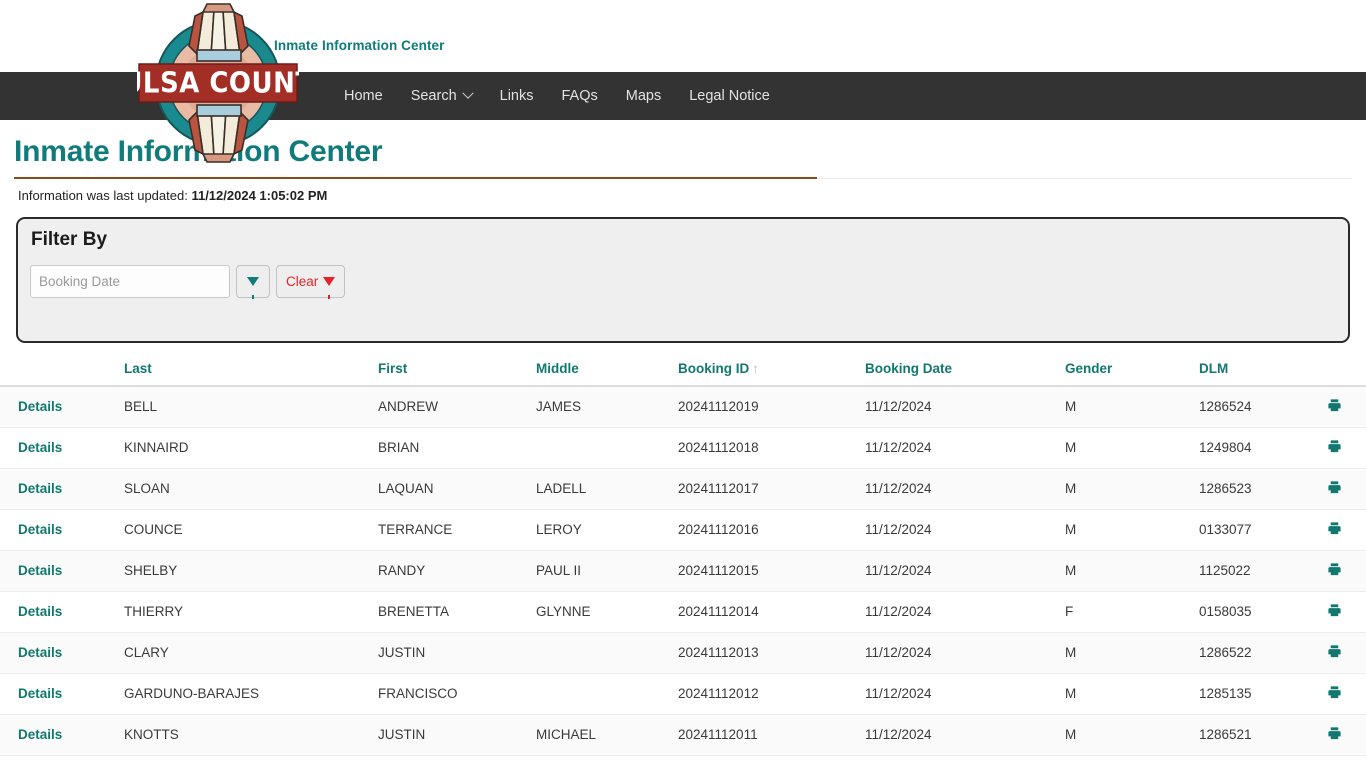 The height and width of the screenshot is (768, 1366). Describe the element at coordinates (771, 369) in the screenshot. I see `col-booking-id: Booking ID ↑` at that location.